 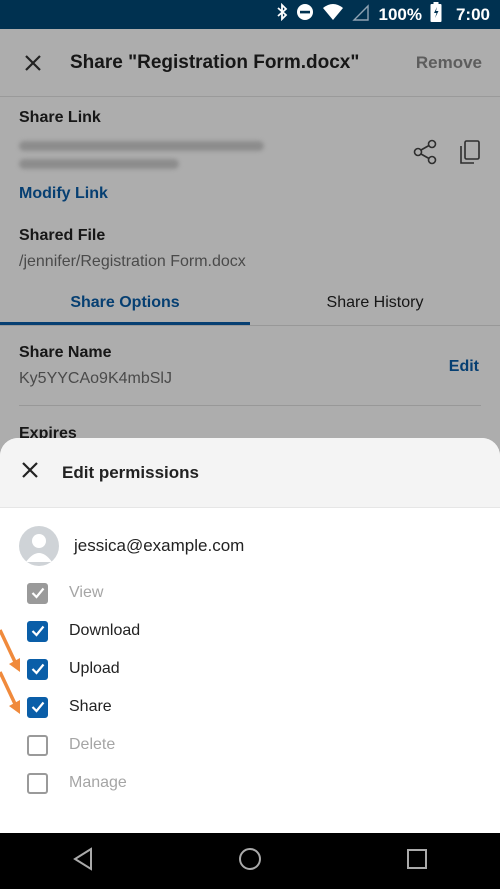 What do you see at coordinates (250, 745) in the screenshot?
I see `permission-delete: Delete` at bounding box center [250, 745].